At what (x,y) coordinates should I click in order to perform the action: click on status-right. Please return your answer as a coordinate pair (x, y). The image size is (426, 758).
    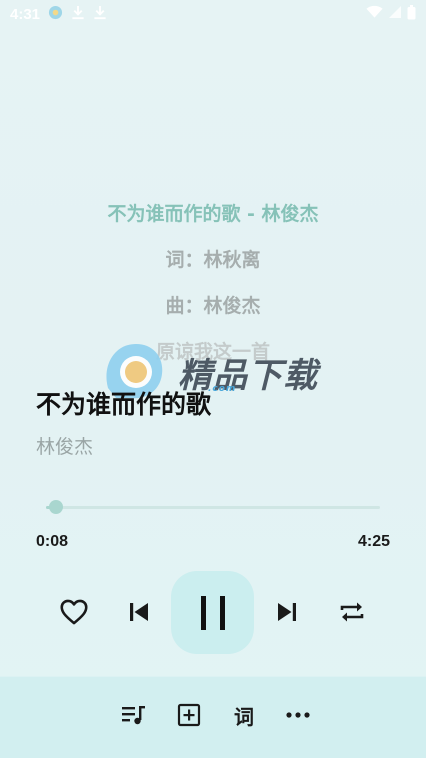
    Looking at the image, I should click on (391, 14).